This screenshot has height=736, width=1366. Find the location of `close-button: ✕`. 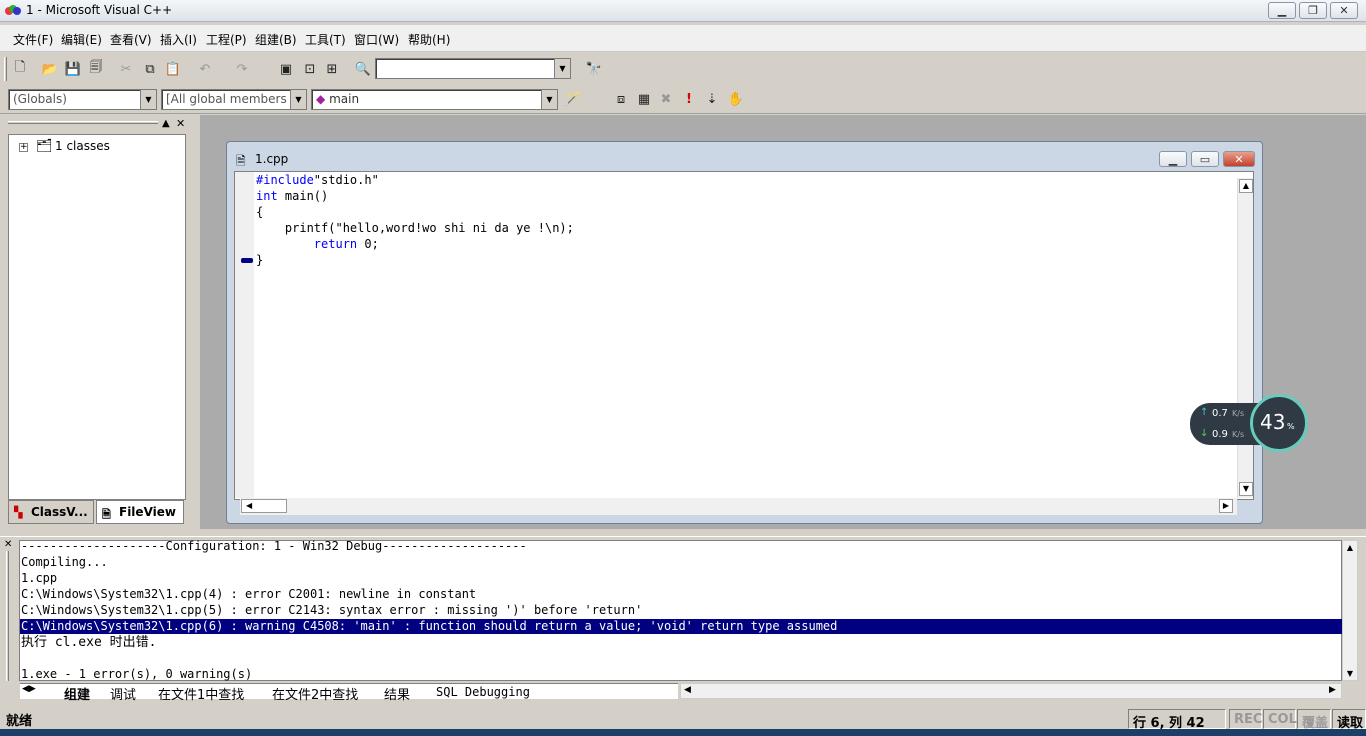

close-button: ✕ is located at coordinates (1344, 10).